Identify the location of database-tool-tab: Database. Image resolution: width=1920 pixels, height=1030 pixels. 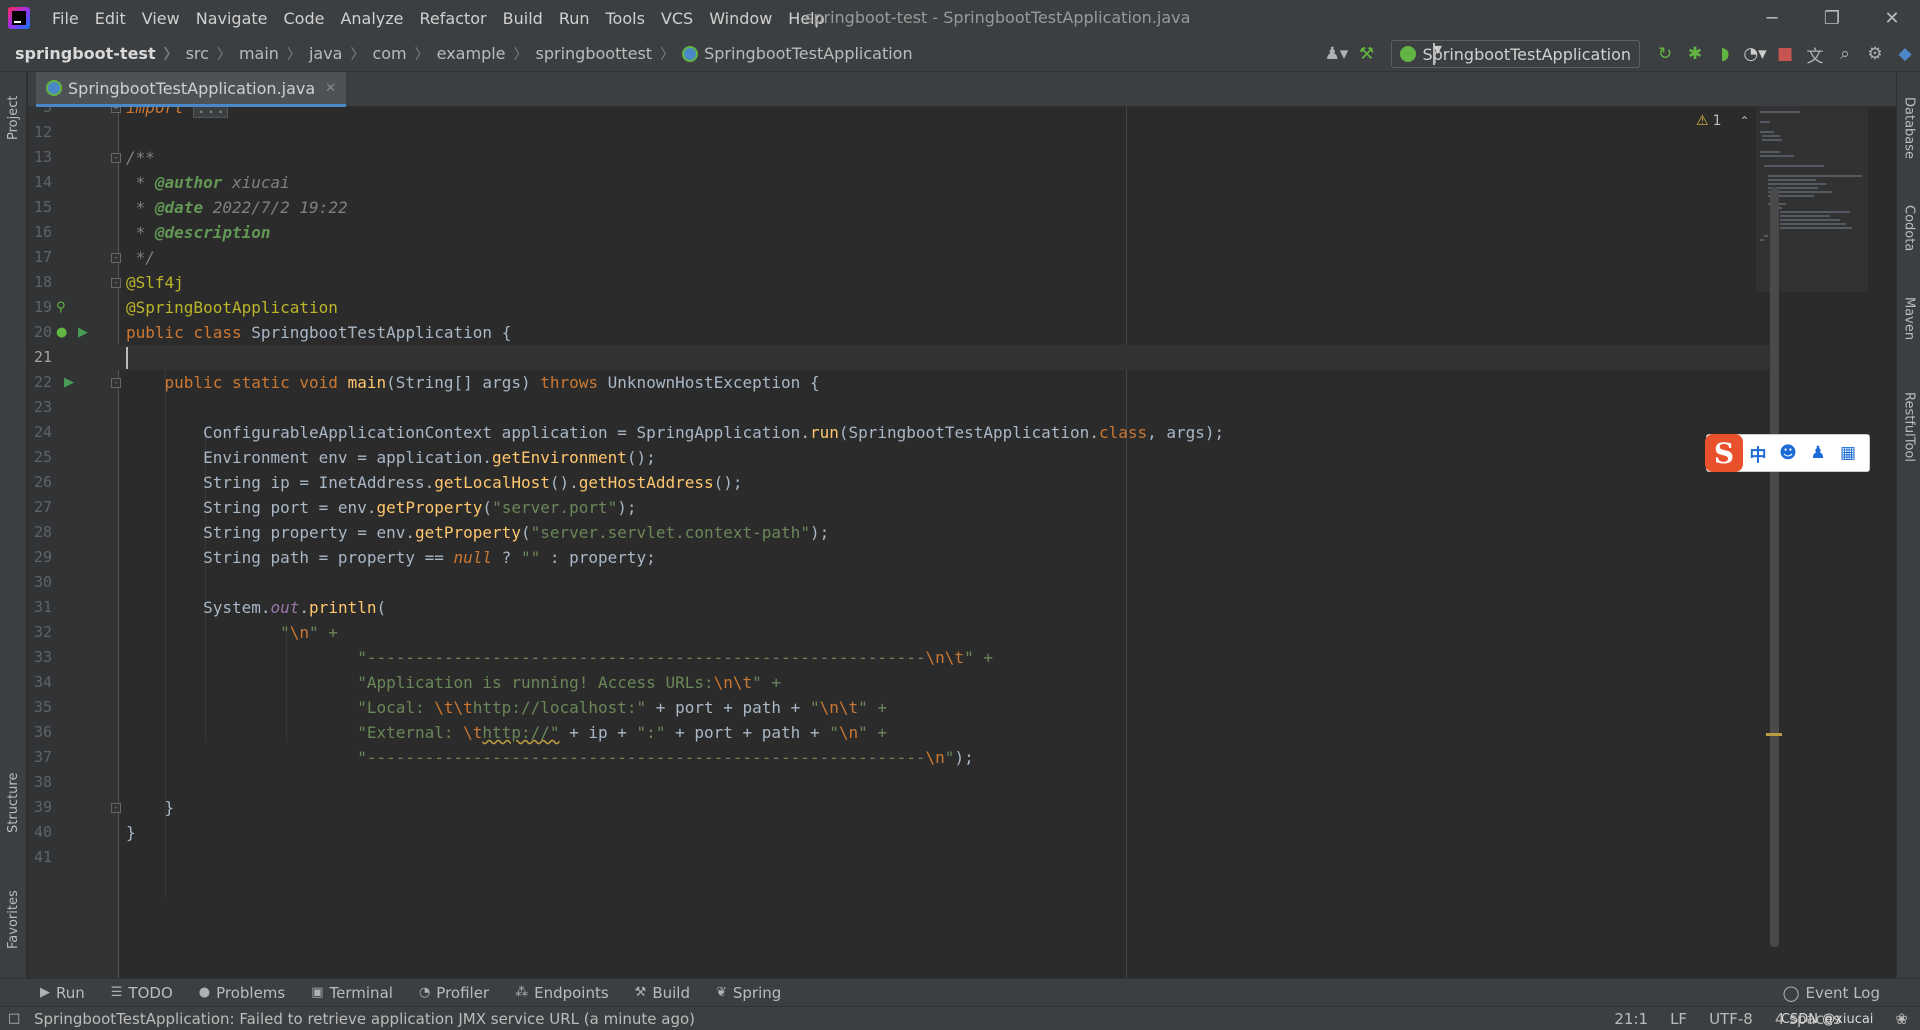
(1908, 128).